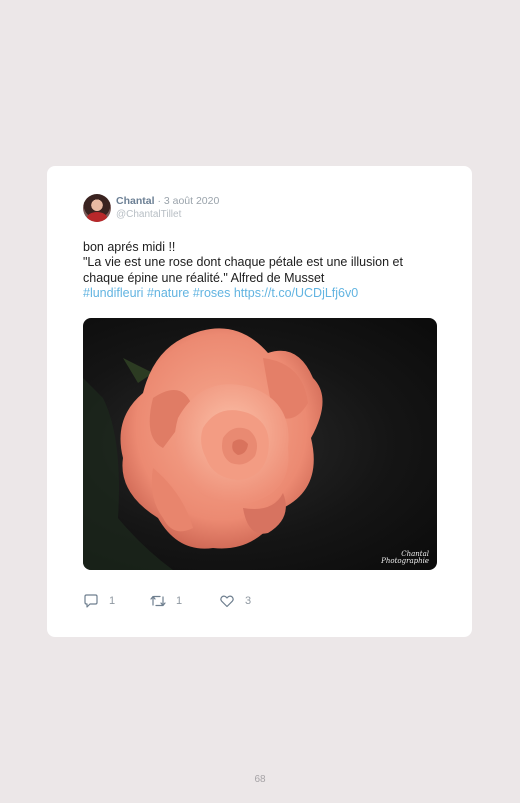 This screenshot has width=520, height=803. What do you see at coordinates (112, 601) in the screenshot?
I see `reply-count: 1` at bounding box center [112, 601].